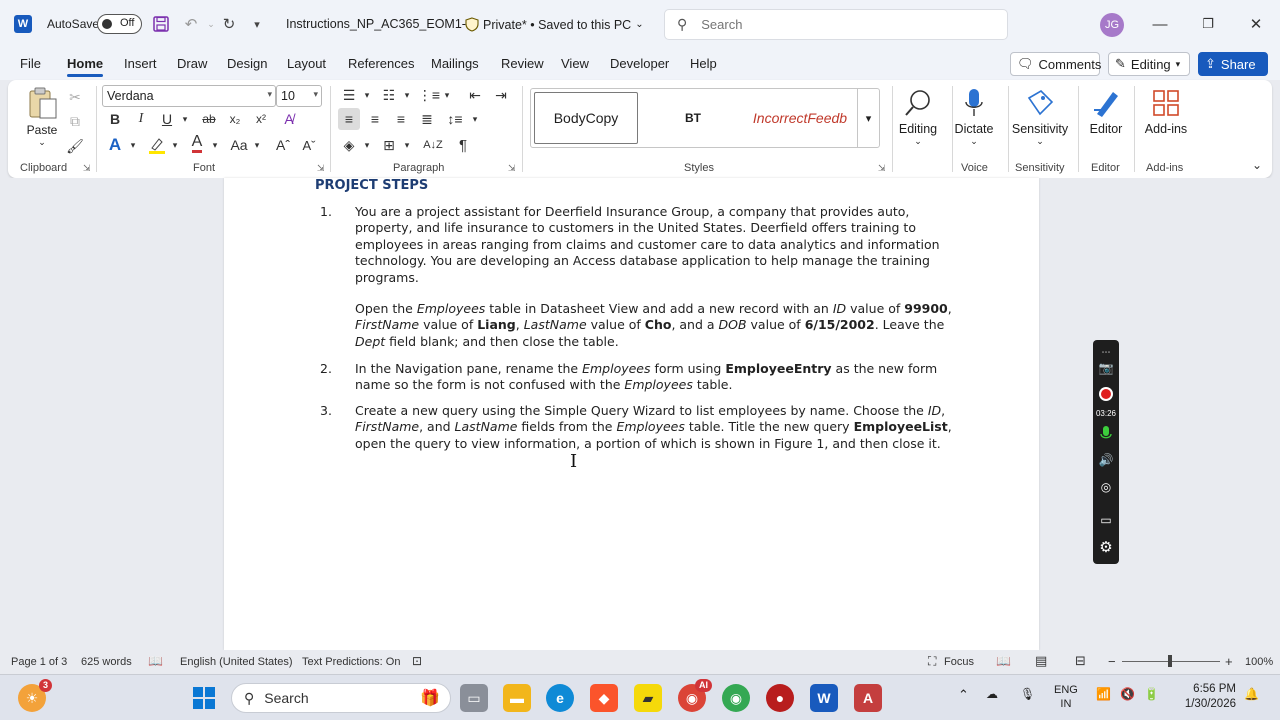 Image resolution: width=1280 pixels, height=720 pixels. Describe the element at coordinates (604, 698) in the screenshot. I see `brave-icon: ◆` at that location.